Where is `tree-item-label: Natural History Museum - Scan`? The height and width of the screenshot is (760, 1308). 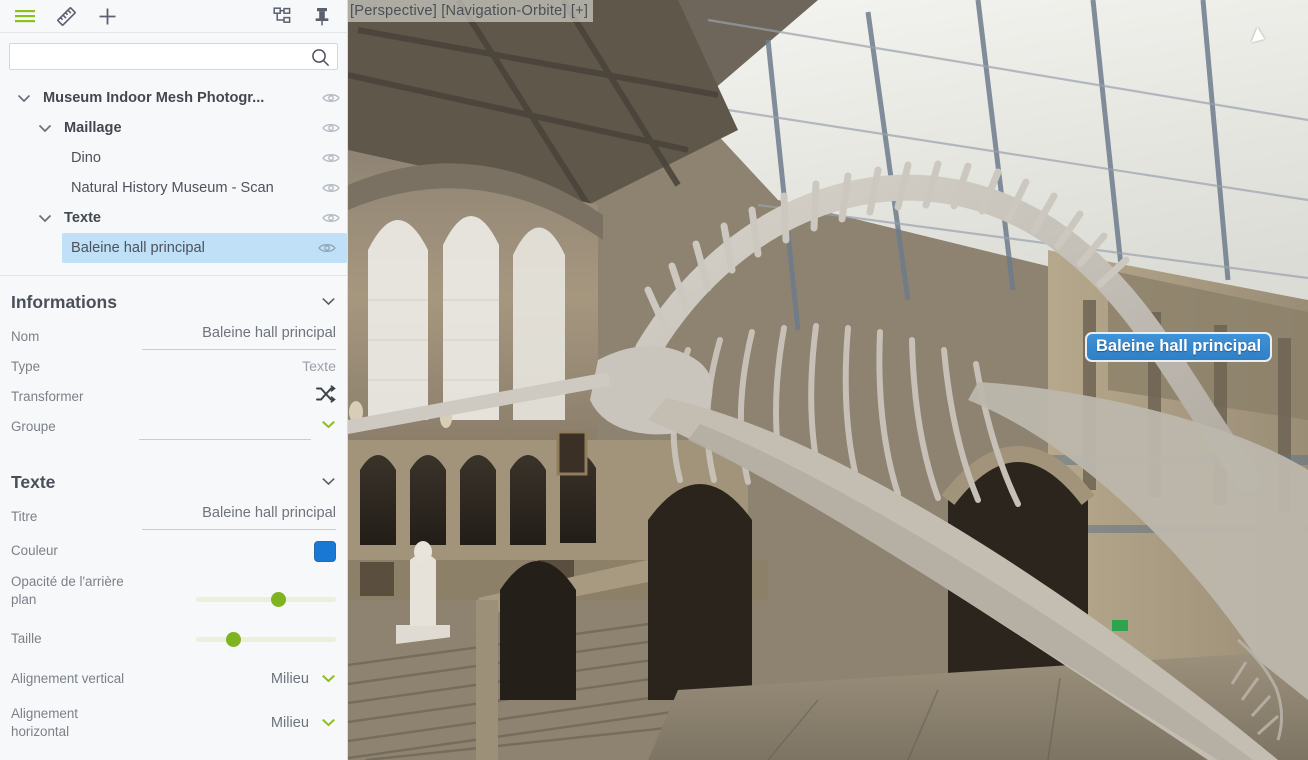
tree-item-label: Natural History Museum - Scan is located at coordinates (172, 188).